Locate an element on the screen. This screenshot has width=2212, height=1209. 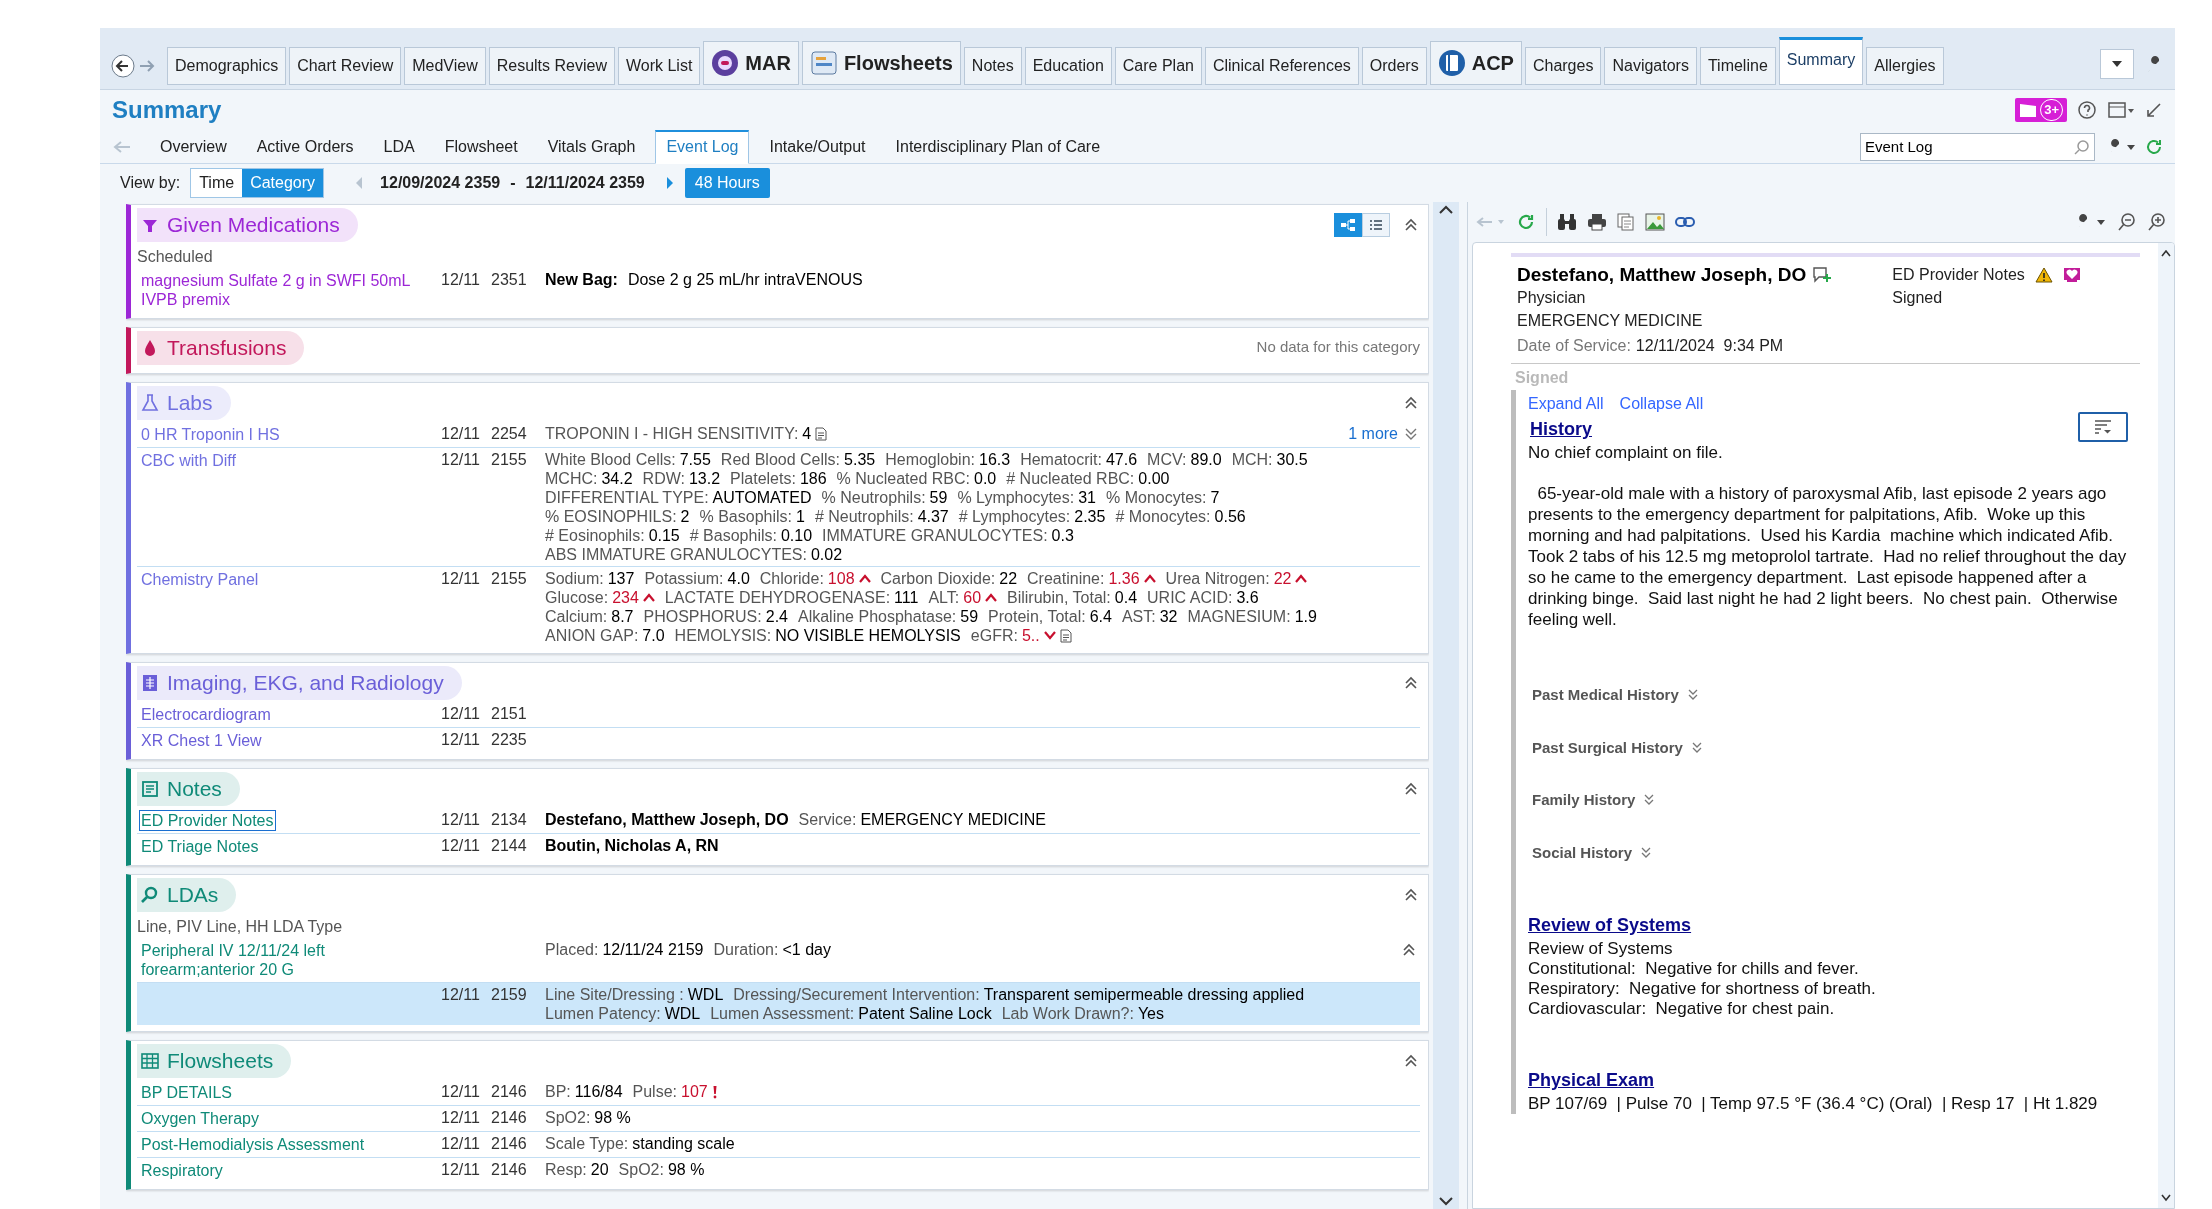
row-link: magnesium Sulfate 2 g in SWFI 50mL IVPB premix is located at coordinates (284, 290).